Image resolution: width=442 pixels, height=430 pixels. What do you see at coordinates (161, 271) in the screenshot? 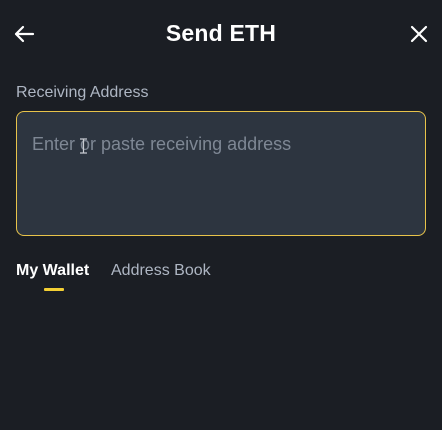
I see `tab-address-book: Address Book` at bounding box center [161, 271].